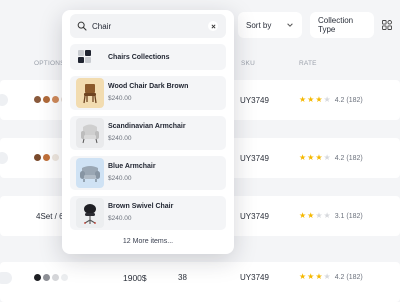  Describe the element at coordinates (148, 86) in the screenshot. I see `product-name: Wood Chair Dark Brown` at that location.